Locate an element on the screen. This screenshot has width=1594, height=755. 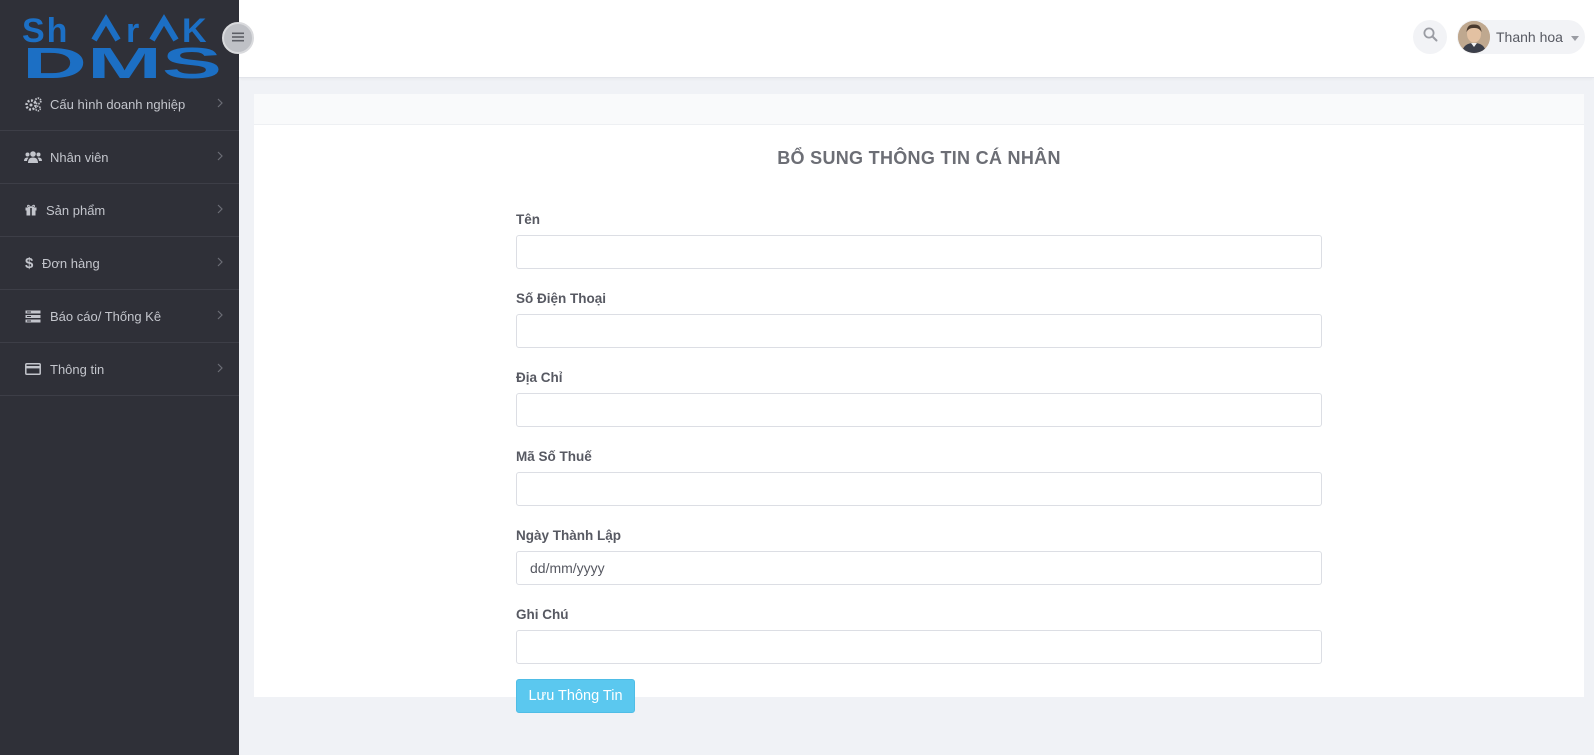
founding-date-input is located at coordinates (919, 568).